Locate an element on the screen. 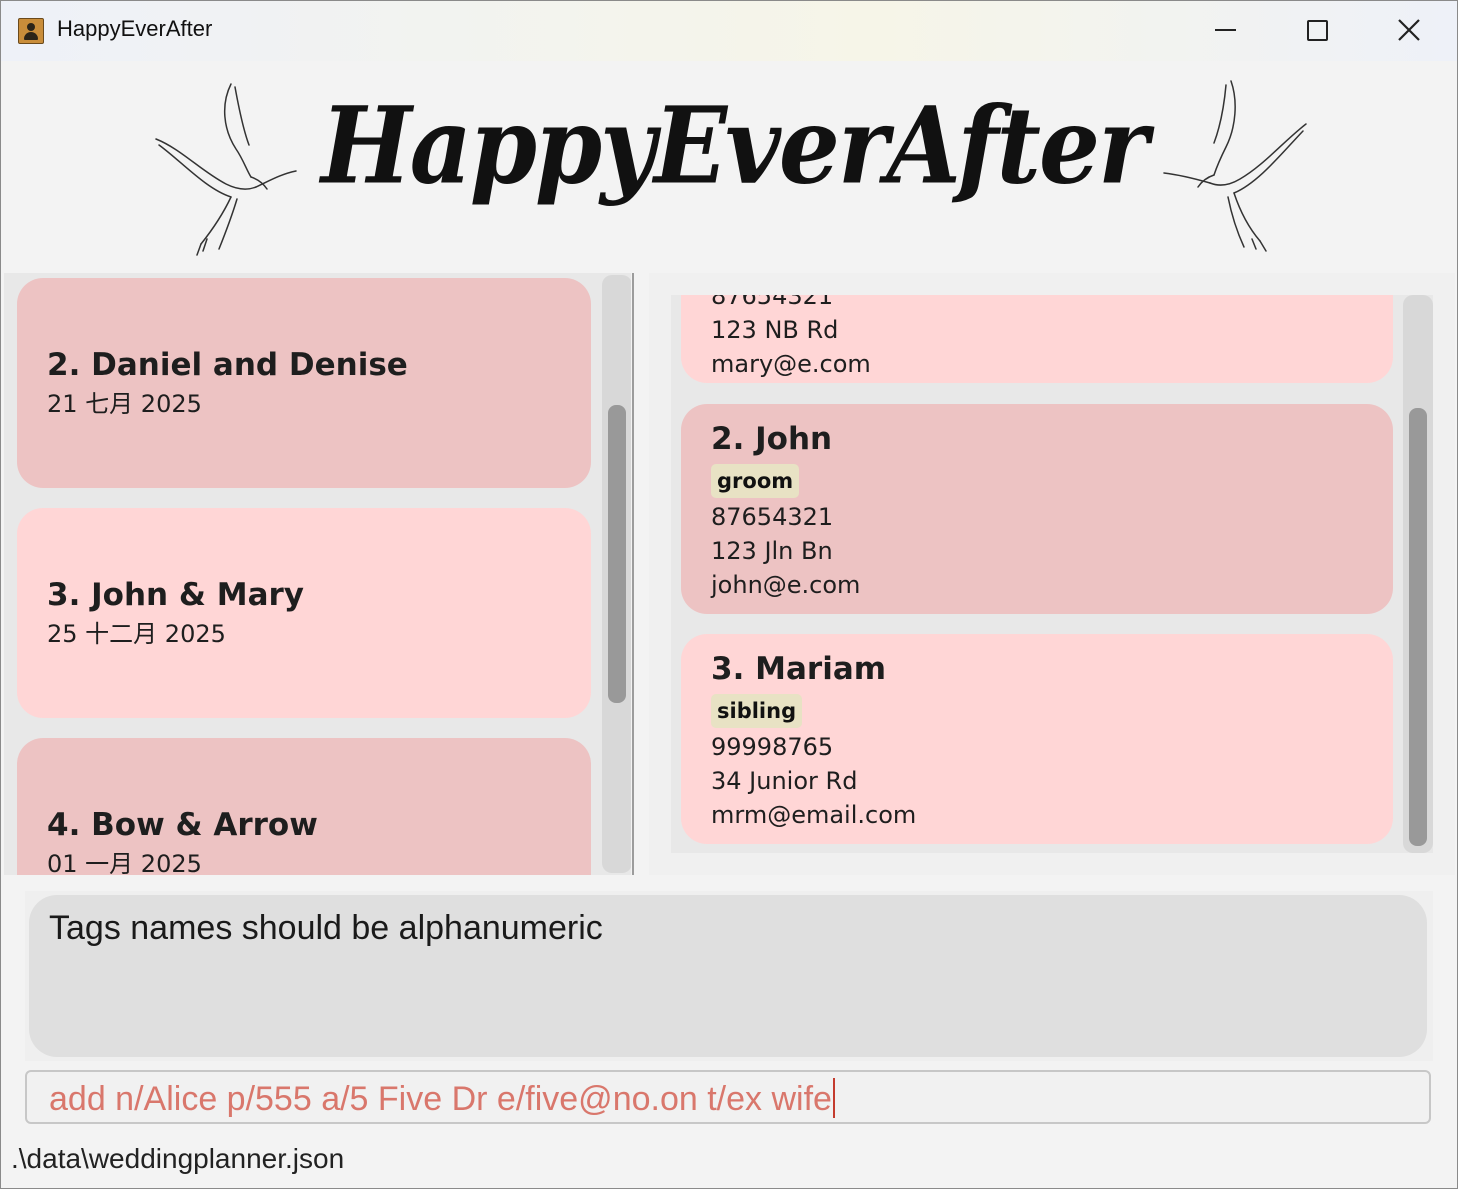 This screenshot has height=1189, width=1458. person-list-scrollbar is located at coordinates (1418, 574).